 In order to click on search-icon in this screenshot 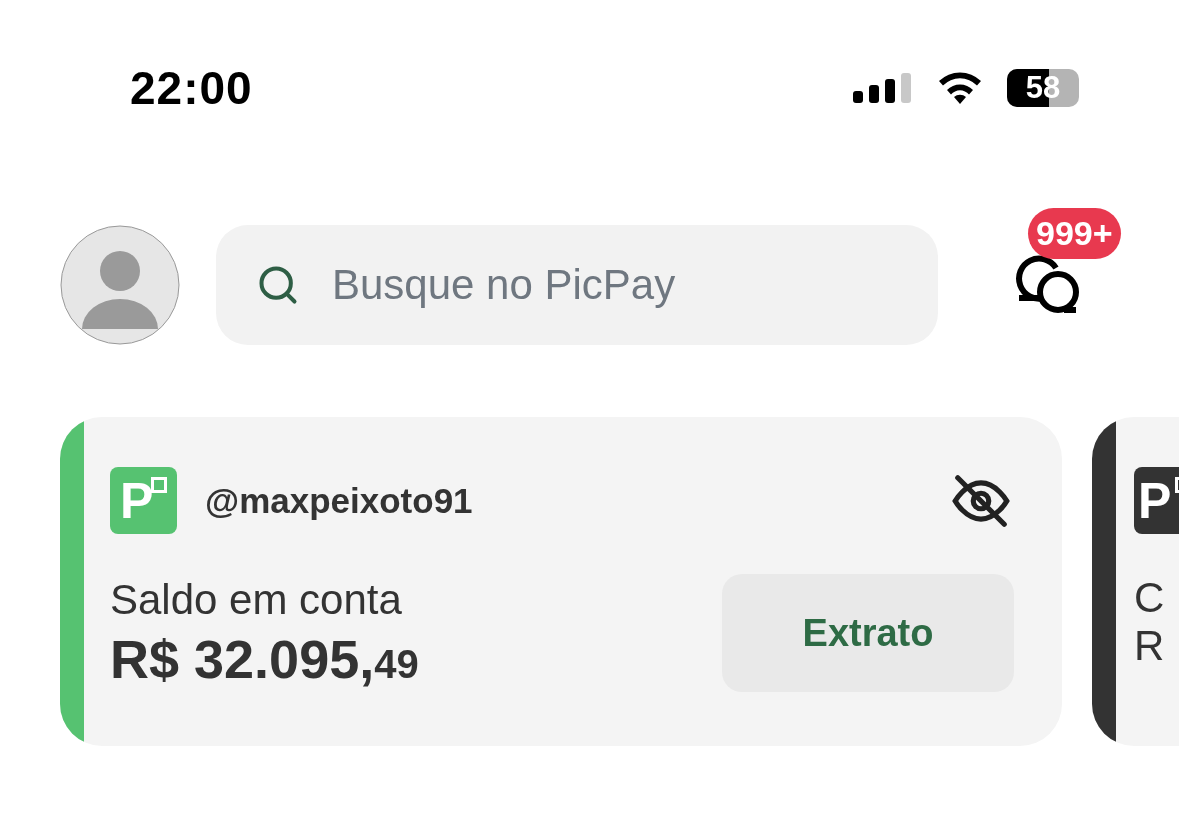, I will do `click(278, 285)`.